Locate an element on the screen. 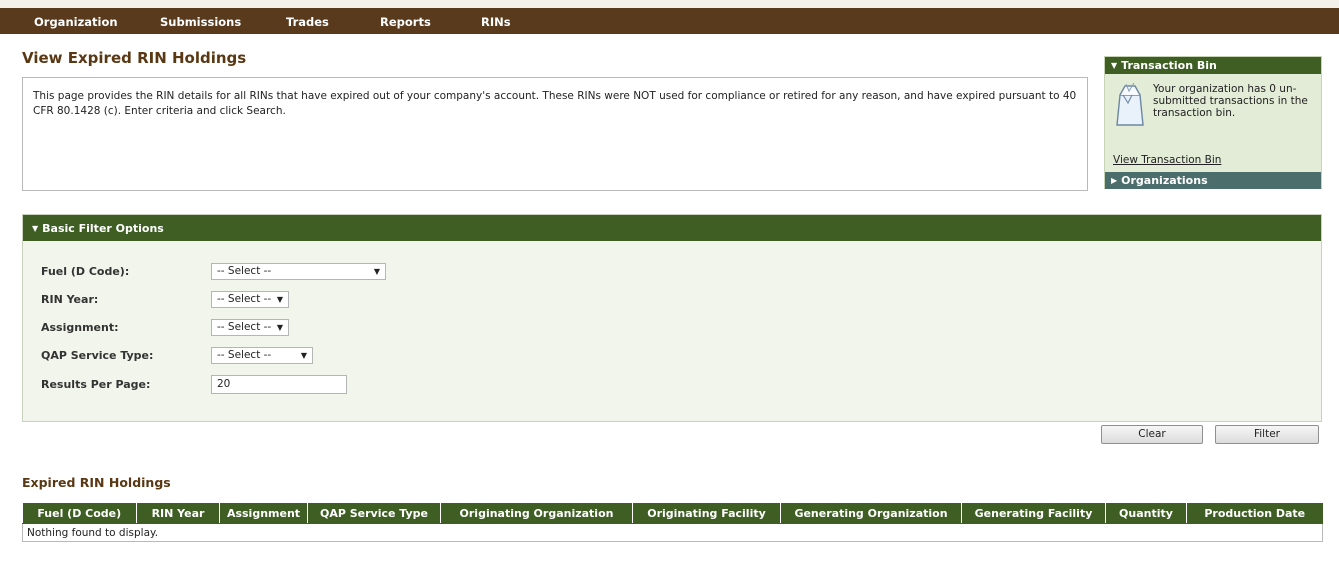 The height and width of the screenshot is (581, 1339). rin-year-label: RIN Year: is located at coordinates (70, 299).